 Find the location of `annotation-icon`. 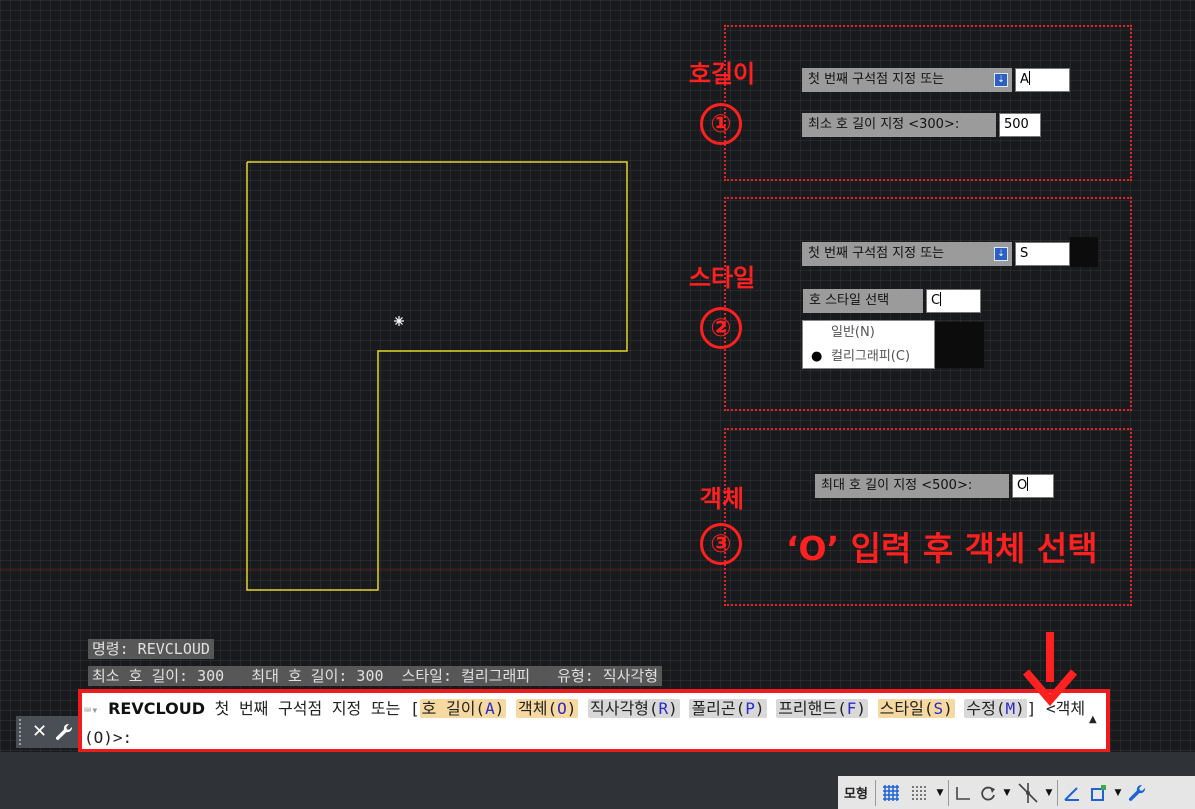

annotation-icon is located at coordinates (1072, 793).